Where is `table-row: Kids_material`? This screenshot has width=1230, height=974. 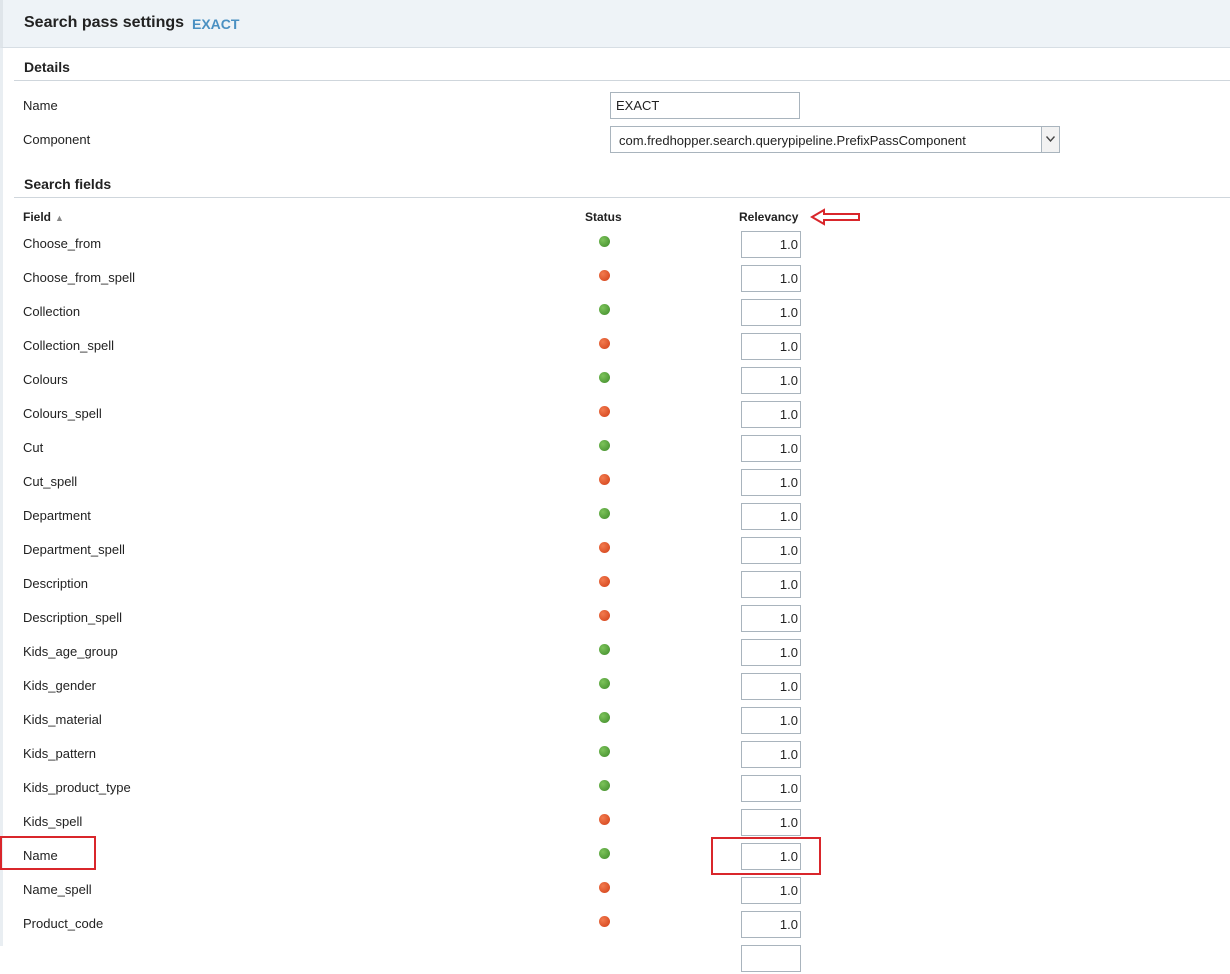 table-row: Kids_material is located at coordinates (615, 719).